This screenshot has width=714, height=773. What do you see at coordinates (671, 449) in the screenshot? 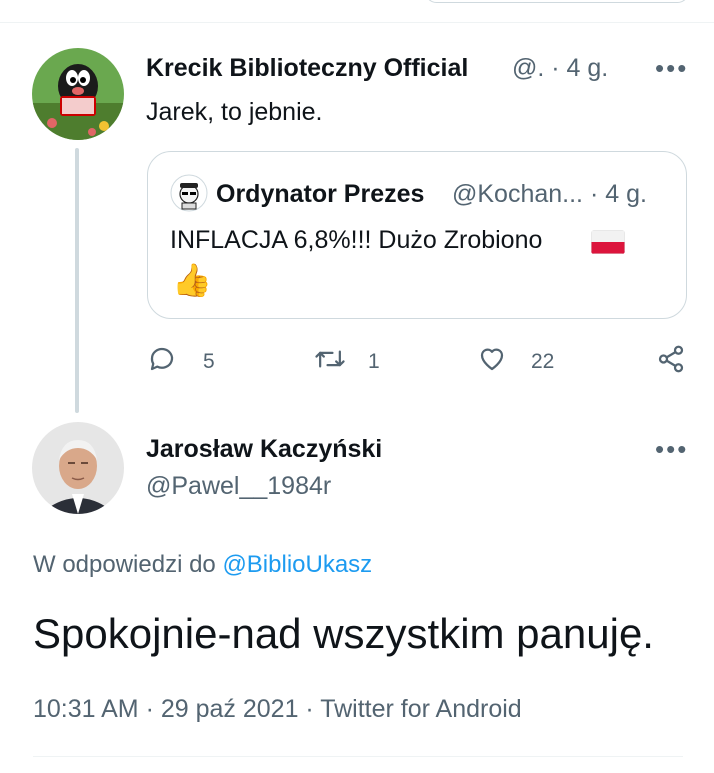
I see `more-icon-2: •••` at bounding box center [671, 449].